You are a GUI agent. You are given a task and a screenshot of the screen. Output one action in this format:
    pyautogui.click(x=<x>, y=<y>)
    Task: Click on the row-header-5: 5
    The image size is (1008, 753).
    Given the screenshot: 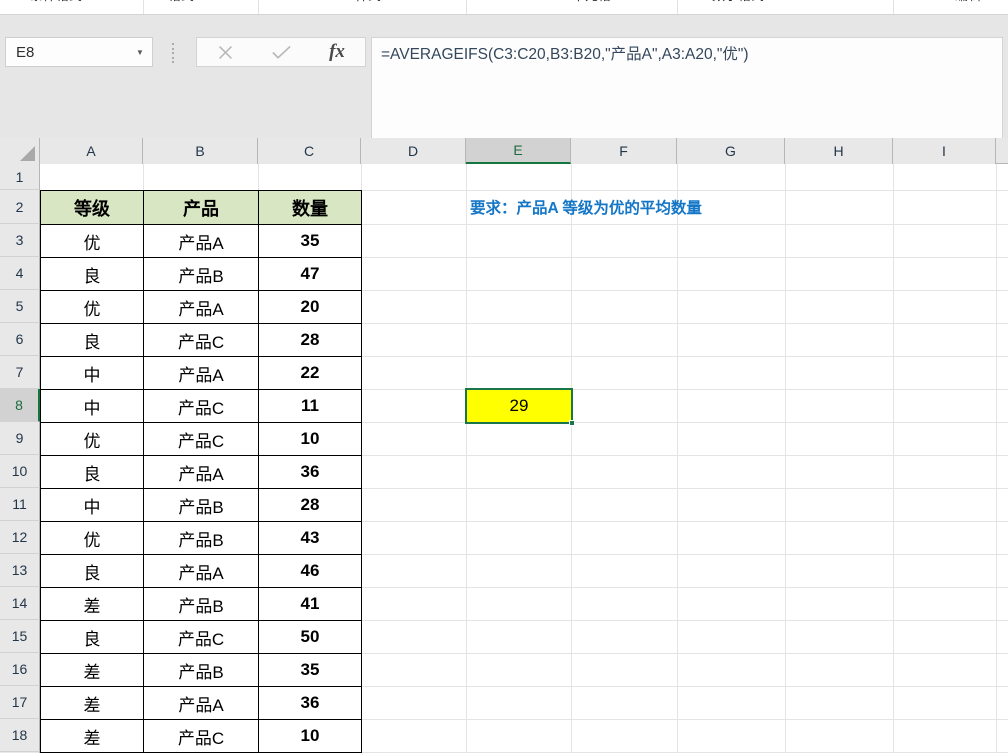 What is the action you would take?
    pyautogui.click(x=20, y=306)
    